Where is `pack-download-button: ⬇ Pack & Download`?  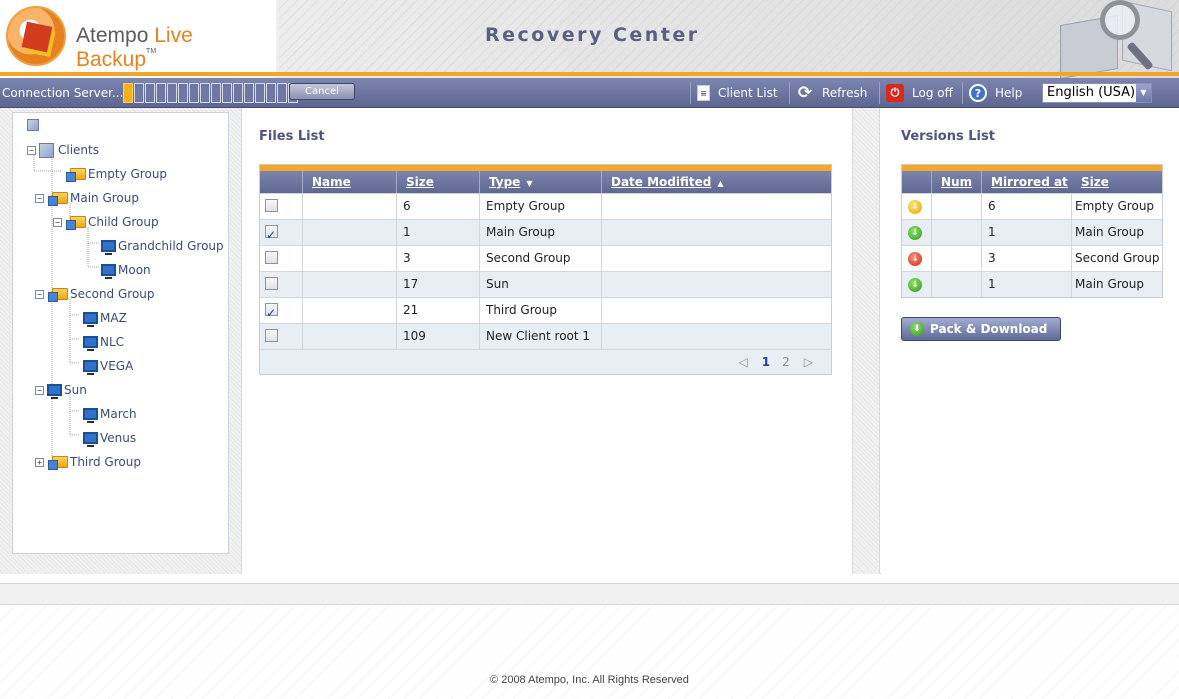
pack-download-button: ⬇ Pack & Download is located at coordinates (981, 329).